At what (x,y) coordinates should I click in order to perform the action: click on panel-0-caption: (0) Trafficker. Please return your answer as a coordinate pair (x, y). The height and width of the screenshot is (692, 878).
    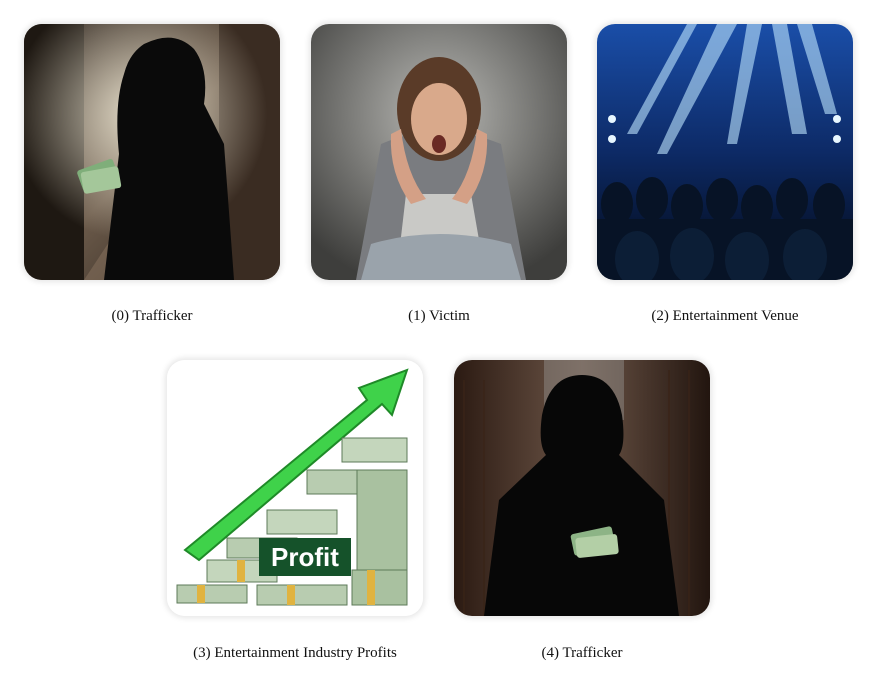
    Looking at the image, I should click on (152, 316).